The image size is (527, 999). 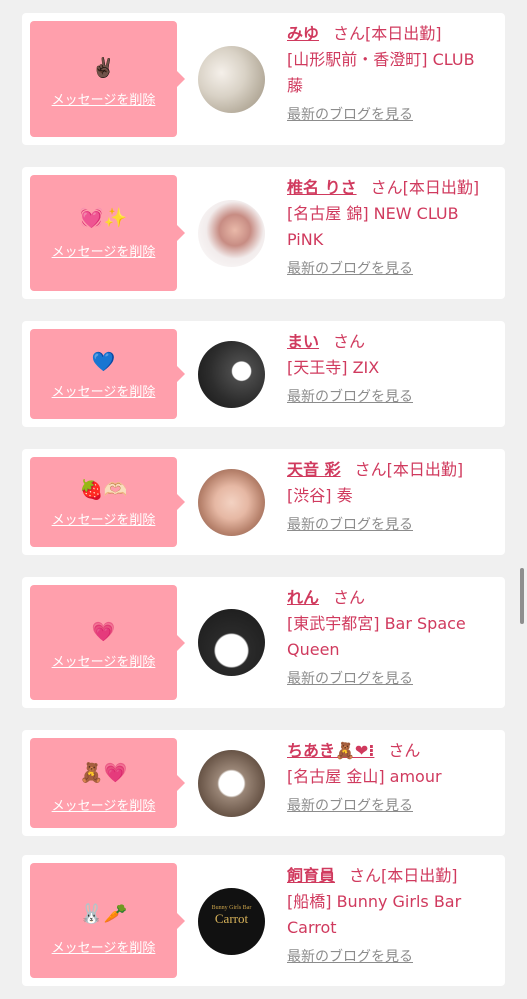 I want to click on scrollbar, so click(x=522, y=596).